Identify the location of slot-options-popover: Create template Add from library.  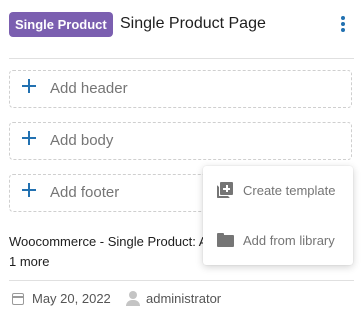
(278, 215).